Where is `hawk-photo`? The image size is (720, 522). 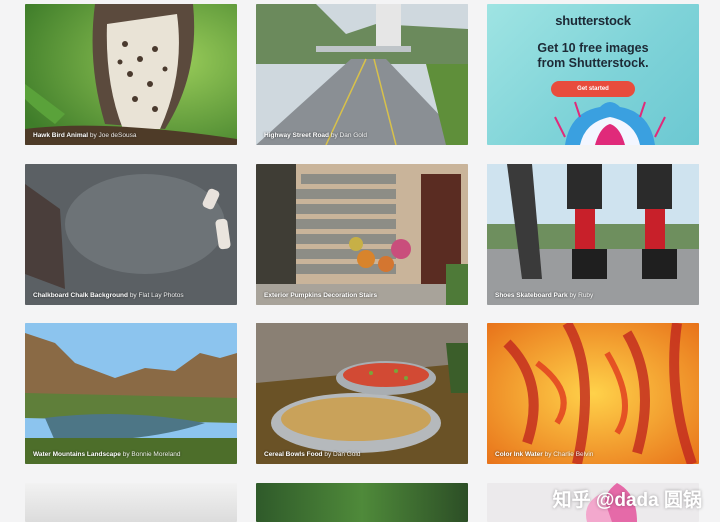 hawk-photo is located at coordinates (131, 74).